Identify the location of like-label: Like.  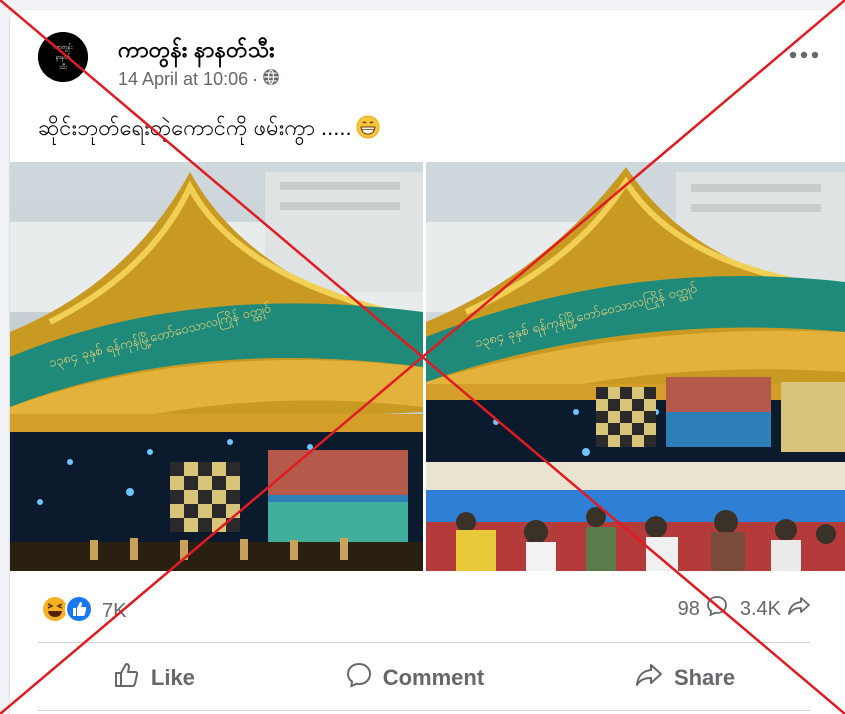
(172, 677).